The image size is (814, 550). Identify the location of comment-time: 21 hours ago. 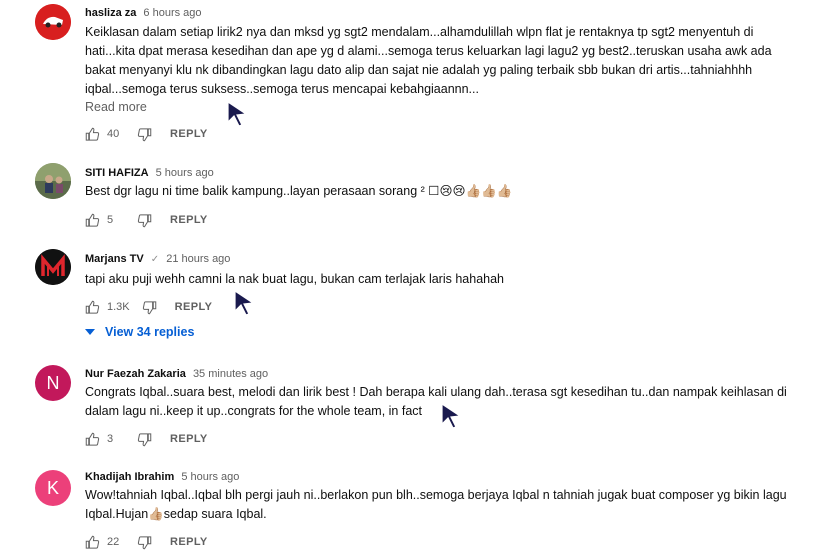
(198, 259).